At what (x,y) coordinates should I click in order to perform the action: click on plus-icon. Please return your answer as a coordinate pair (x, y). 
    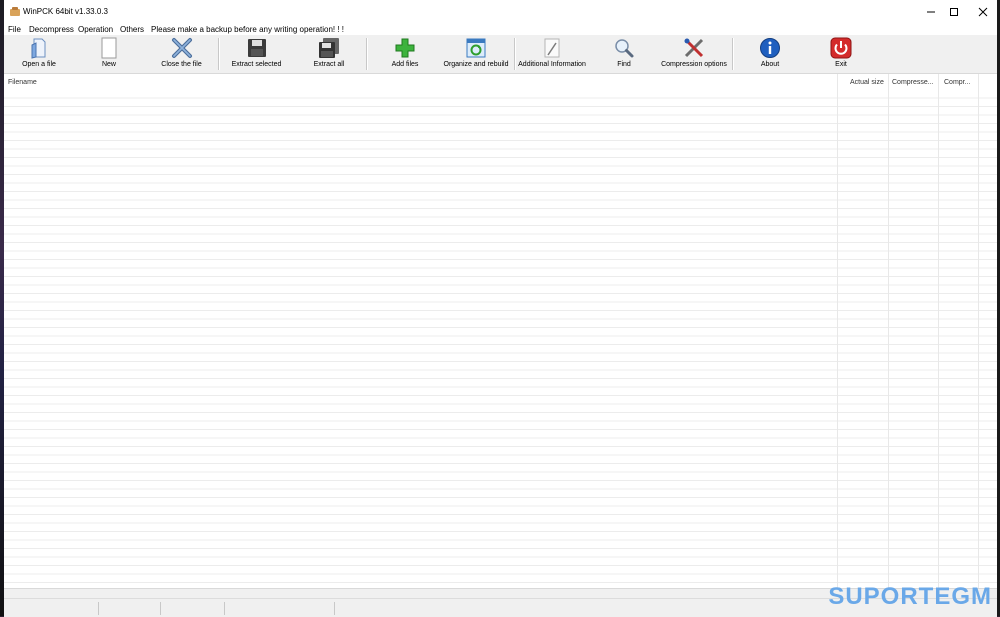
    Looking at the image, I should click on (405, 48).